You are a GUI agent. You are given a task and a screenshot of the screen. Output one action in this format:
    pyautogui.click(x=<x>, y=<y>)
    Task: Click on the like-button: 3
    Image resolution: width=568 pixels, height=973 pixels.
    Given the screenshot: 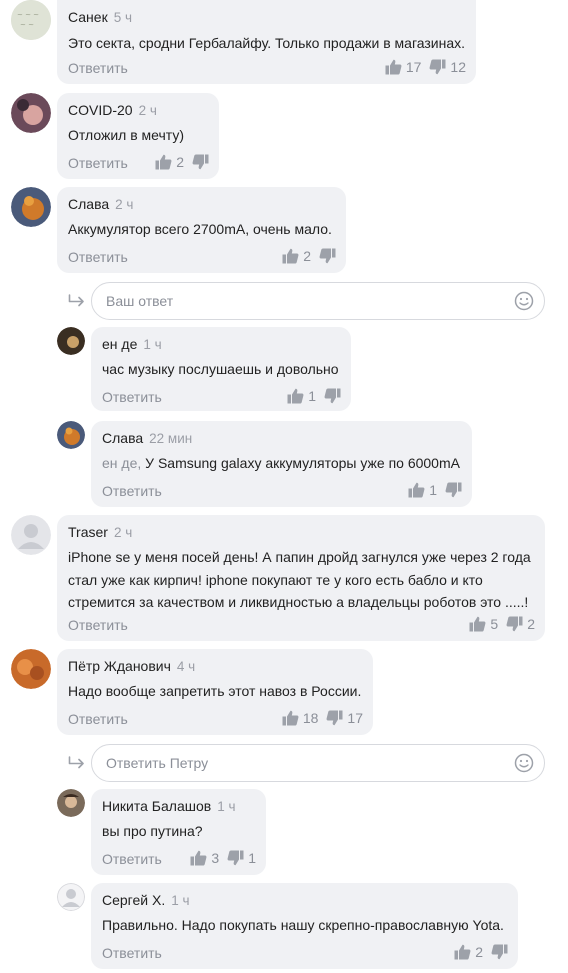 What is the action you would take?
    pyautogui.click(x=204, y=858)
    